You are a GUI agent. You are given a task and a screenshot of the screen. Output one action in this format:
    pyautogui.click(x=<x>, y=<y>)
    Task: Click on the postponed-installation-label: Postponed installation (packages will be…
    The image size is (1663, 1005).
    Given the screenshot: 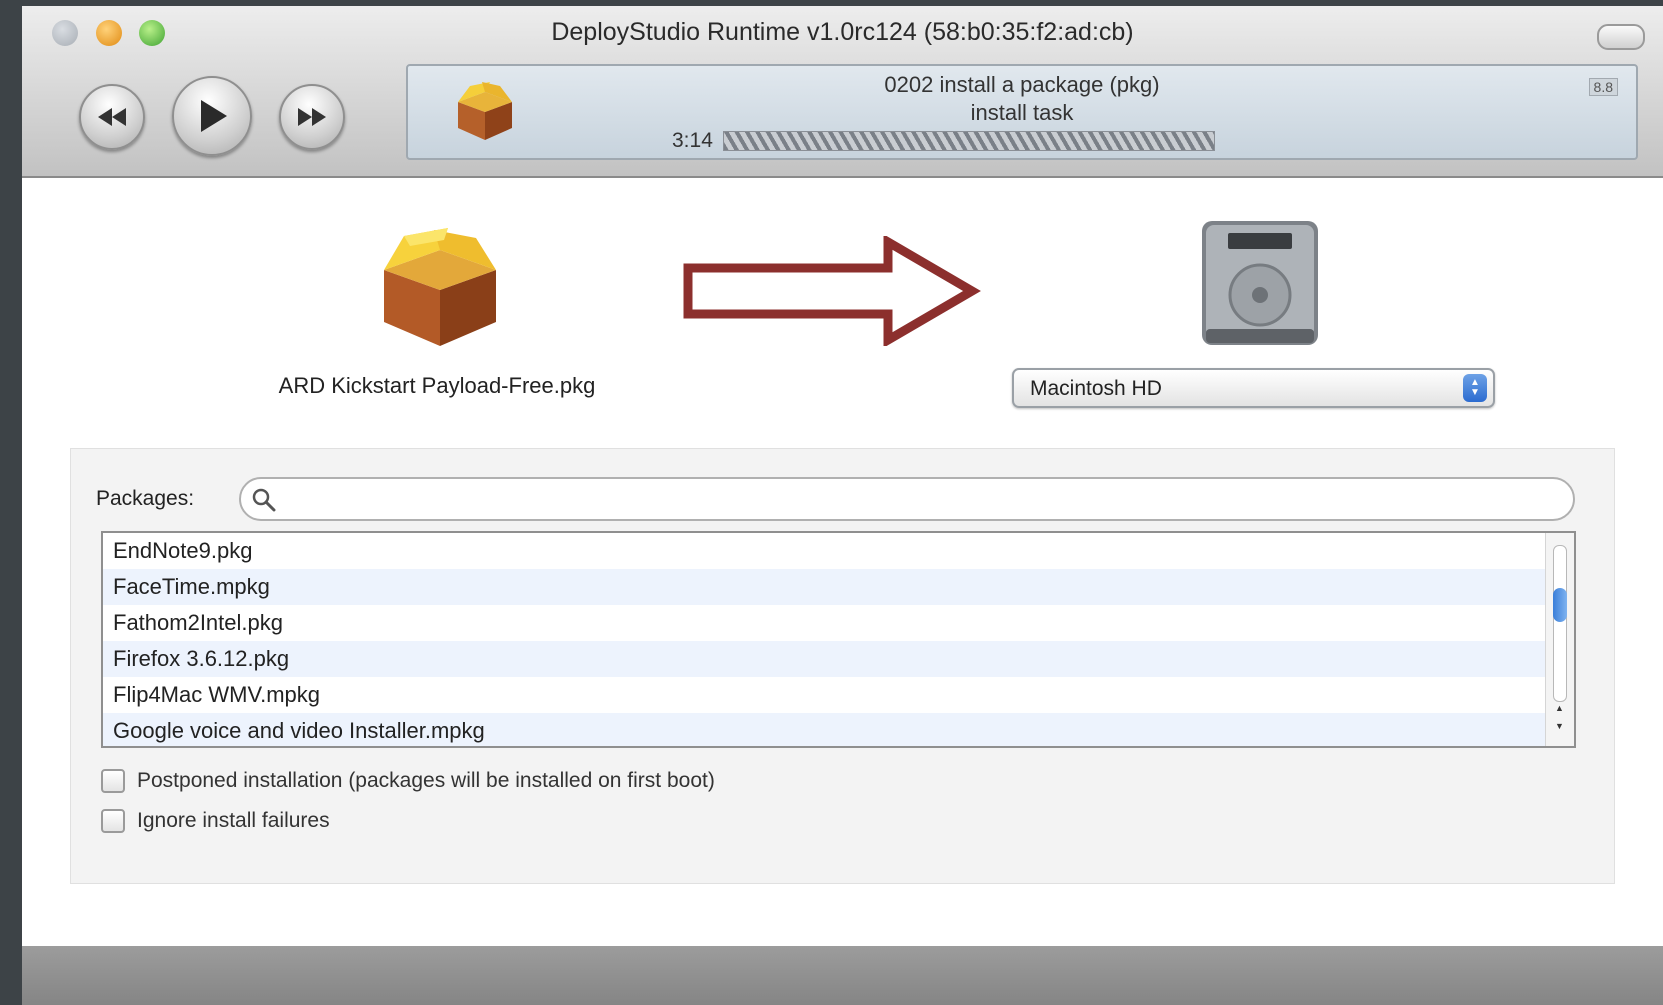 What is the action you would take?
    pyautogui.click(x=426, y=780)
    